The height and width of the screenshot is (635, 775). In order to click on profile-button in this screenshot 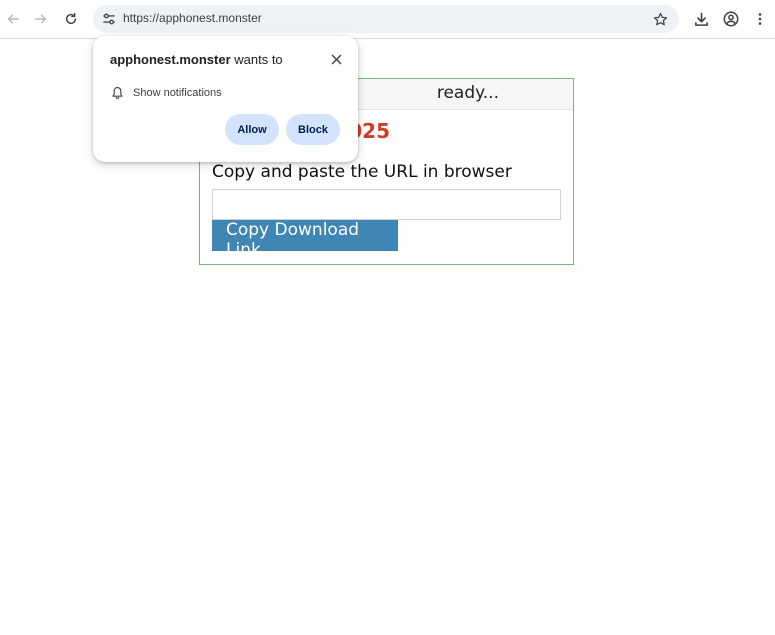, I will do `click(731, 19)`.